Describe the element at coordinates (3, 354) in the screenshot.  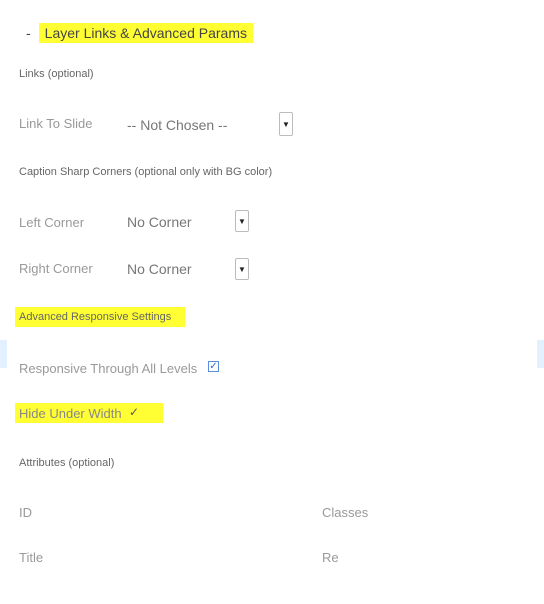
I see `left-edge-marker` at that location.